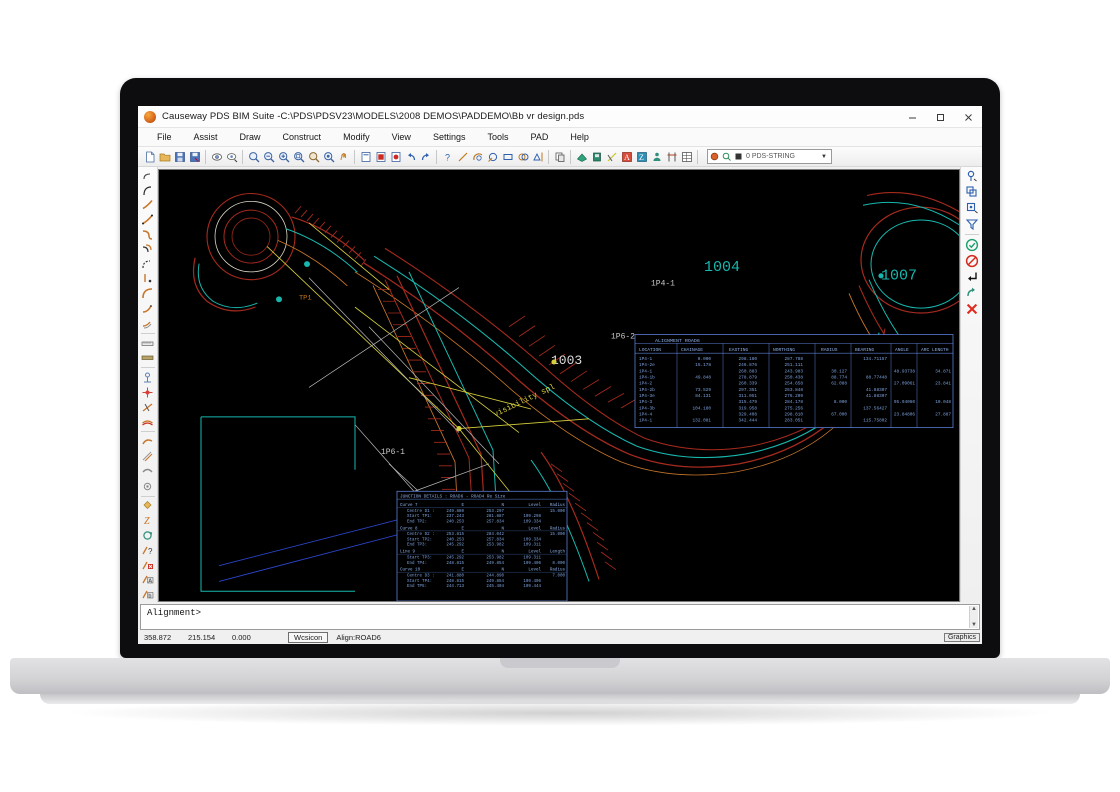 Image resolution: width=1120 pixels, height=792 pixels. Describe the element at coordinates (147, 535) in the screenshot. I see `rotate-icon` at that location.